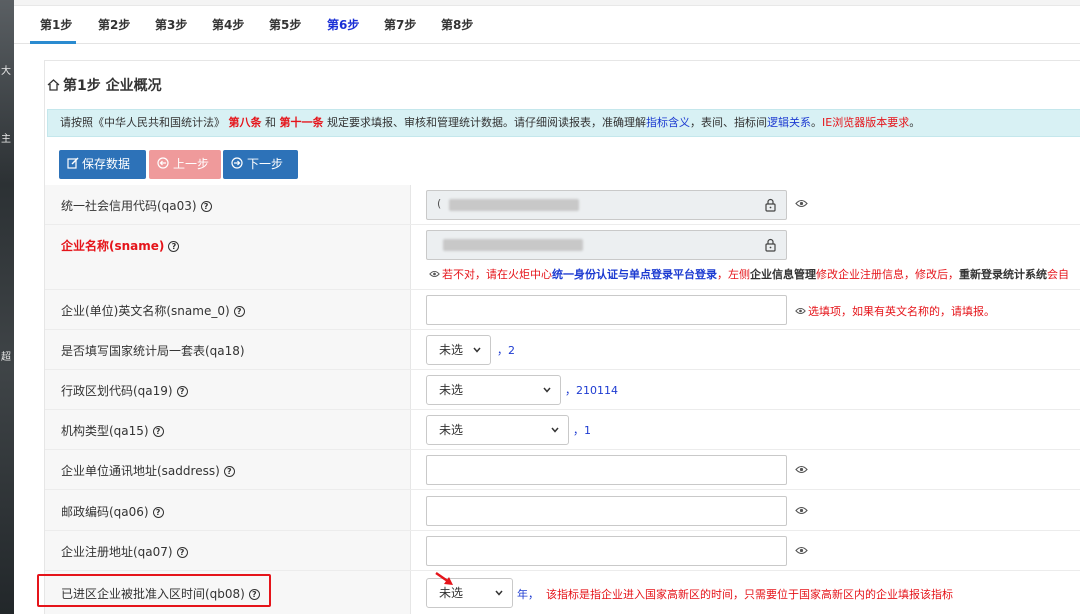 The width and height of the screenshot is (1080, 614). I want to click on field-label-text: 行政区划代码(qa19), so click(117, 391).